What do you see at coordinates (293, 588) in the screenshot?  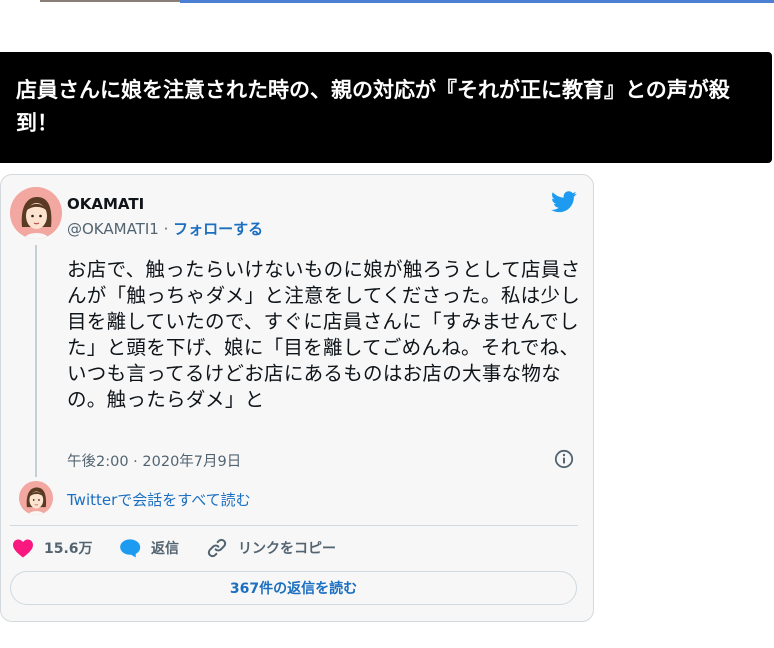 I see `read-replies-button: 367件の返信を読む` at bounding box center [293, 588].